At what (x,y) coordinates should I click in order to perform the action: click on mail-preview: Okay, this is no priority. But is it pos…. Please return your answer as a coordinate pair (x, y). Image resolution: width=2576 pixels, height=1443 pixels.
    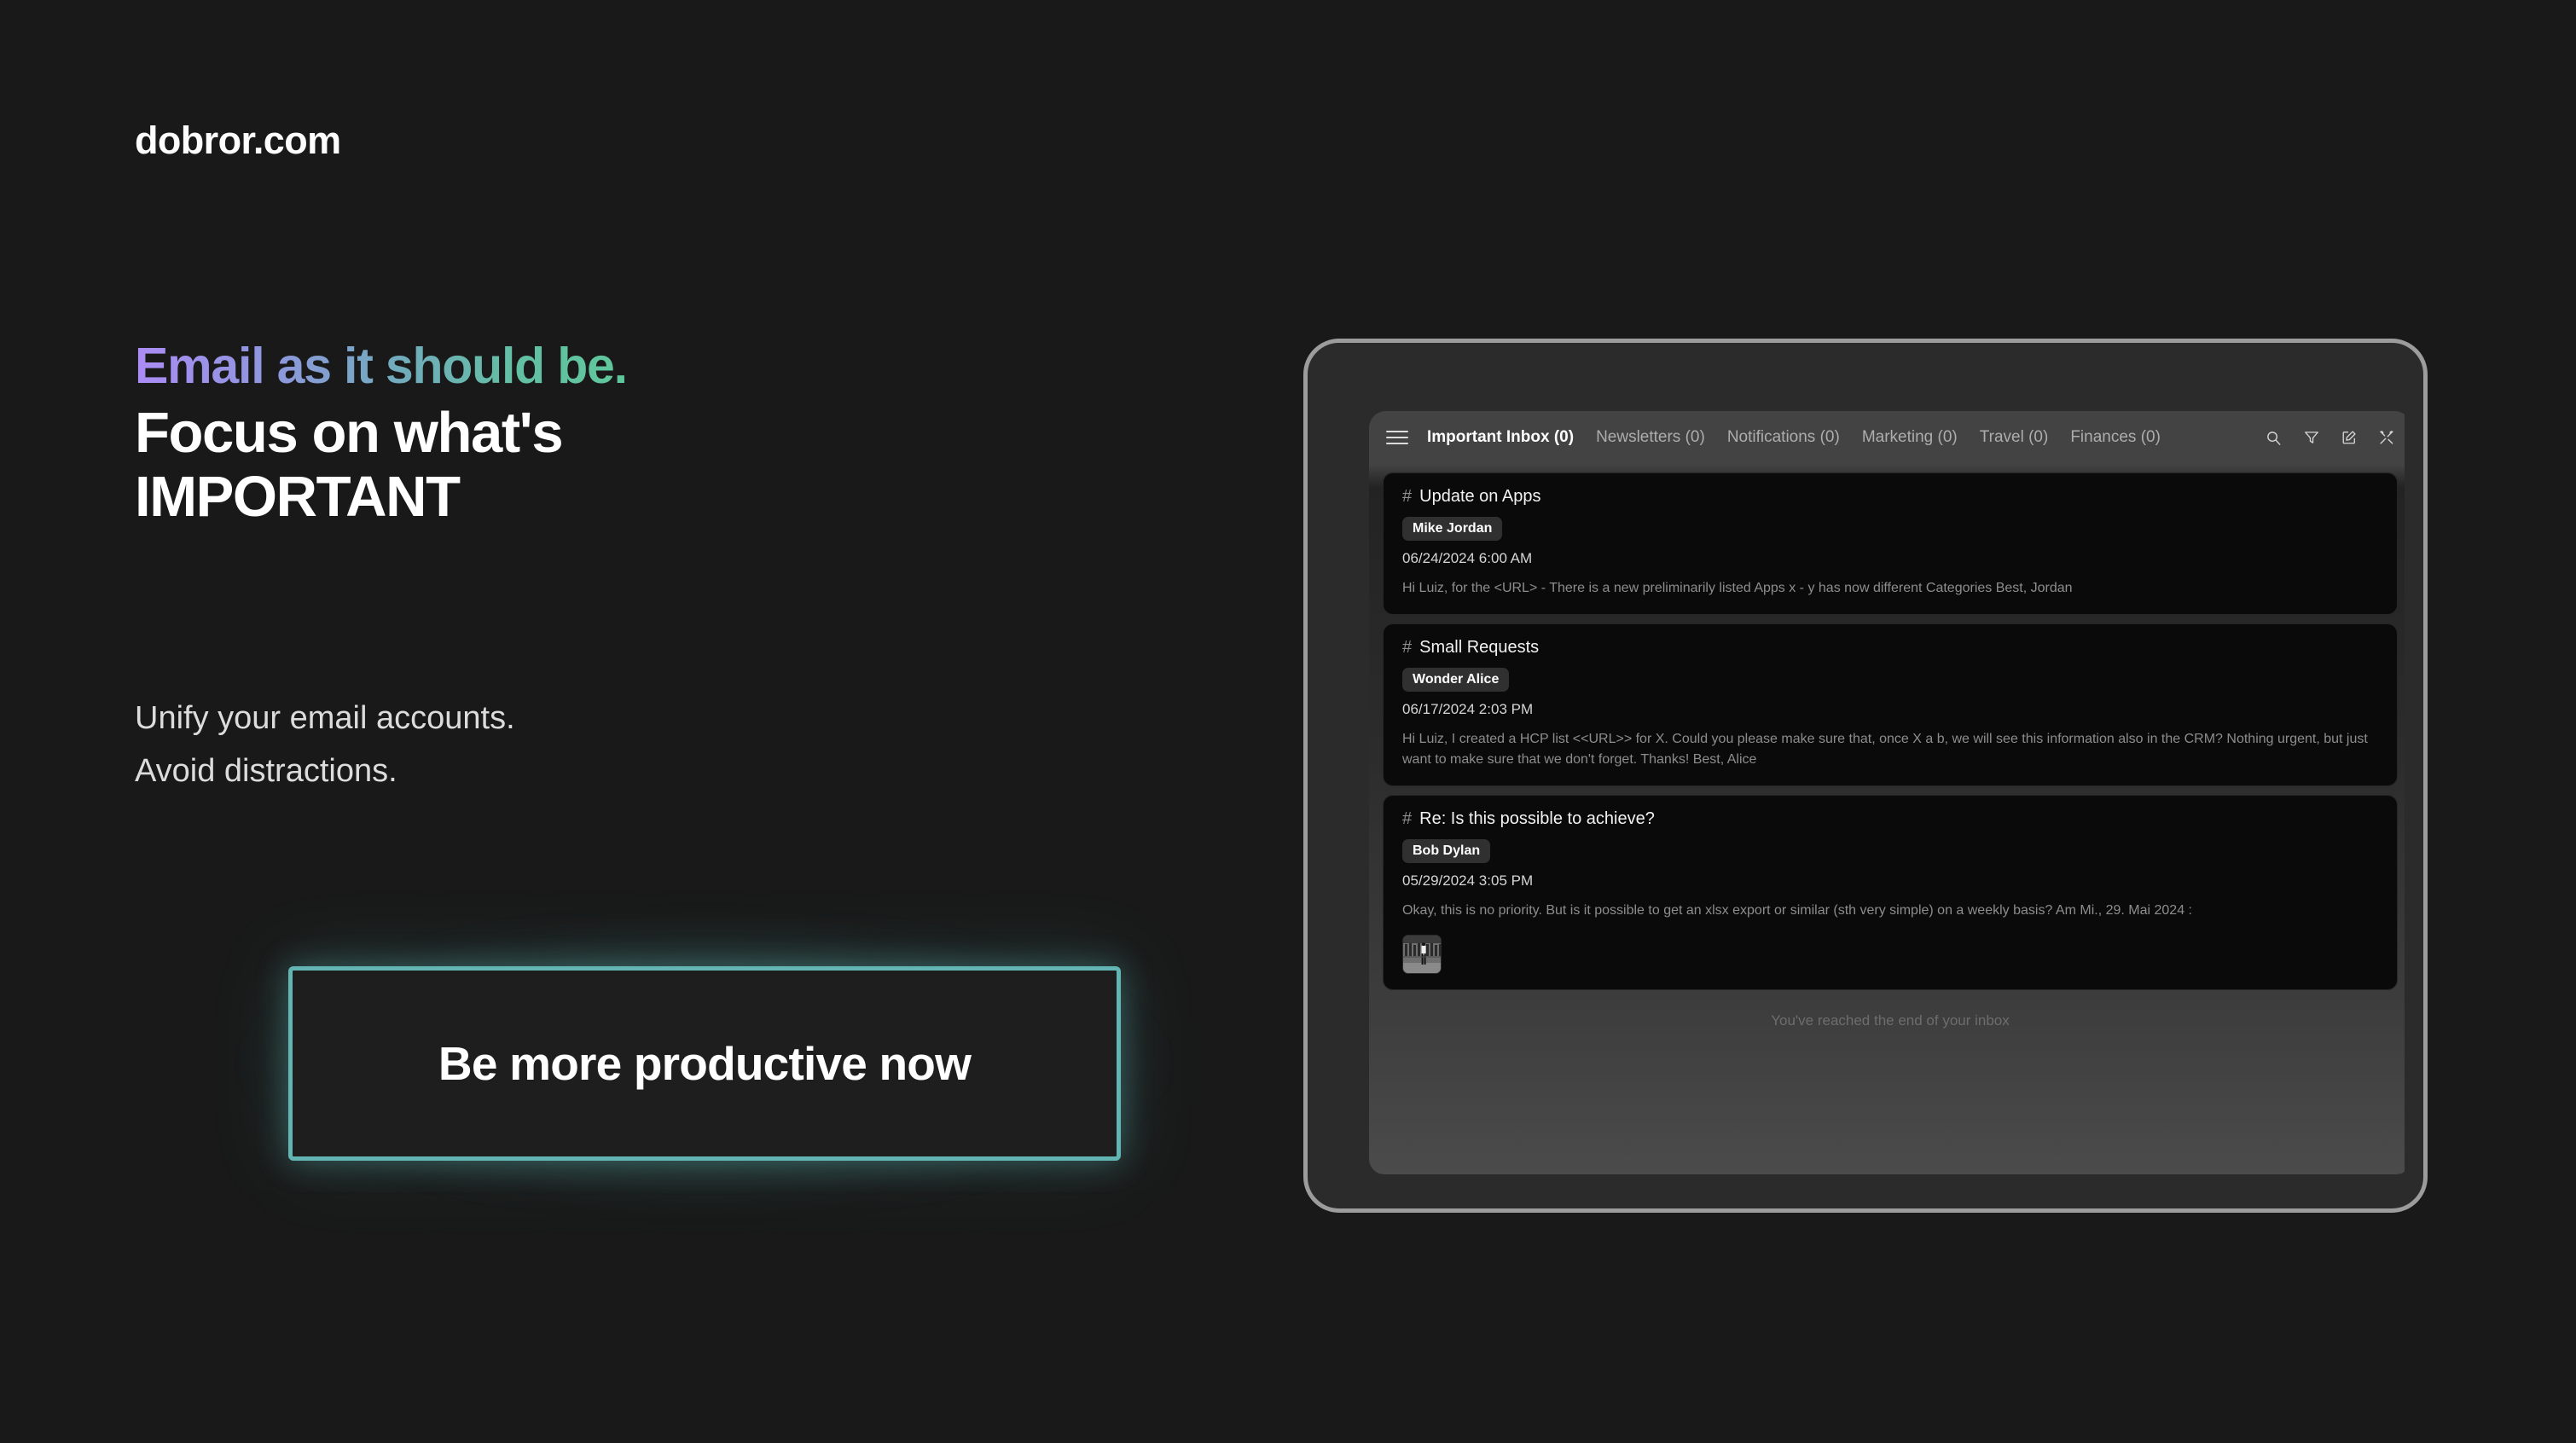
    Looking at the image, I should click on (1797, 911).